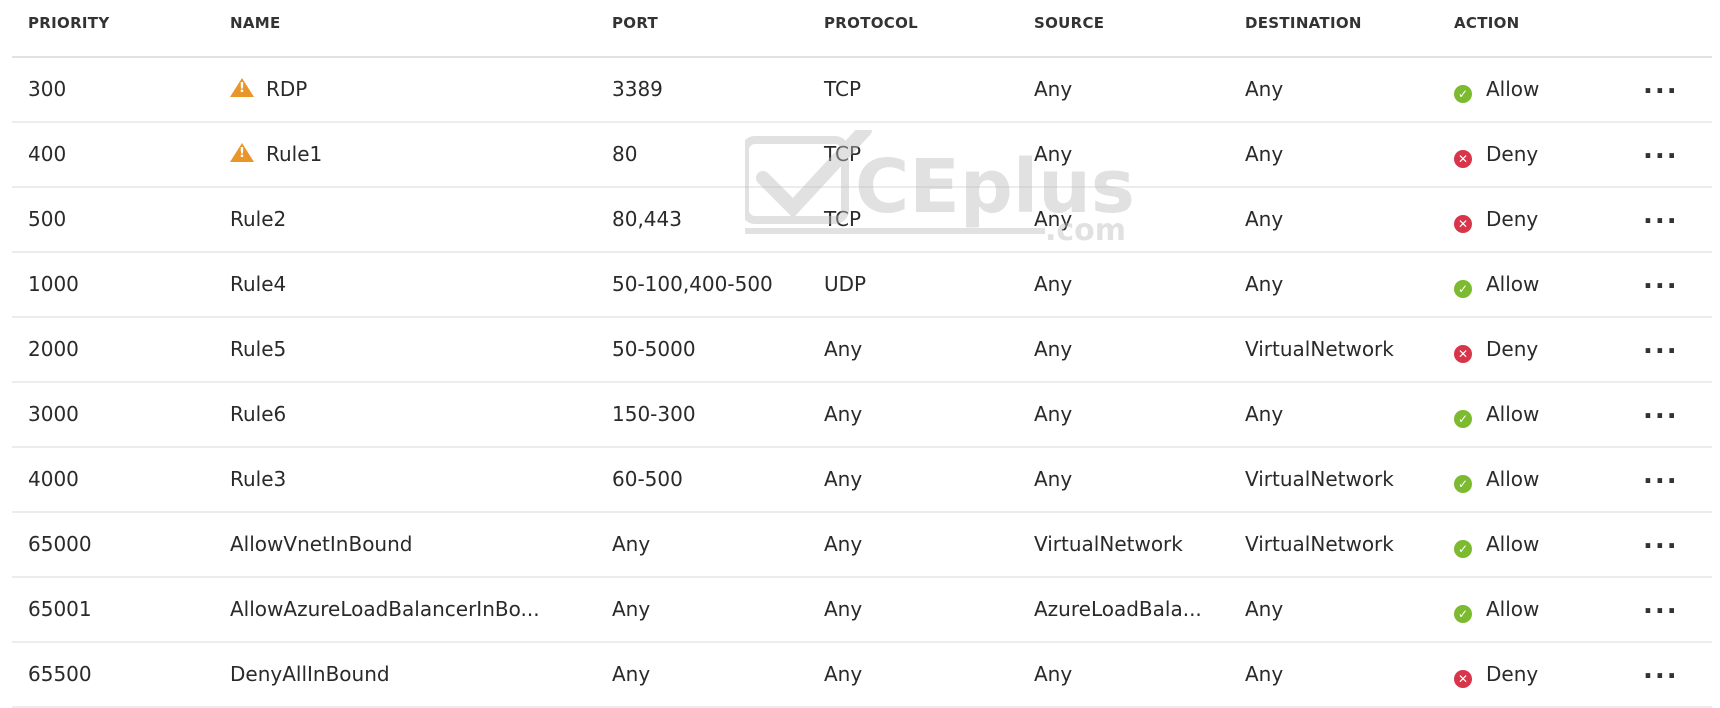 The image size is (1720, 708). I want to click on rule-protocol: UDP, so click(845, 284).